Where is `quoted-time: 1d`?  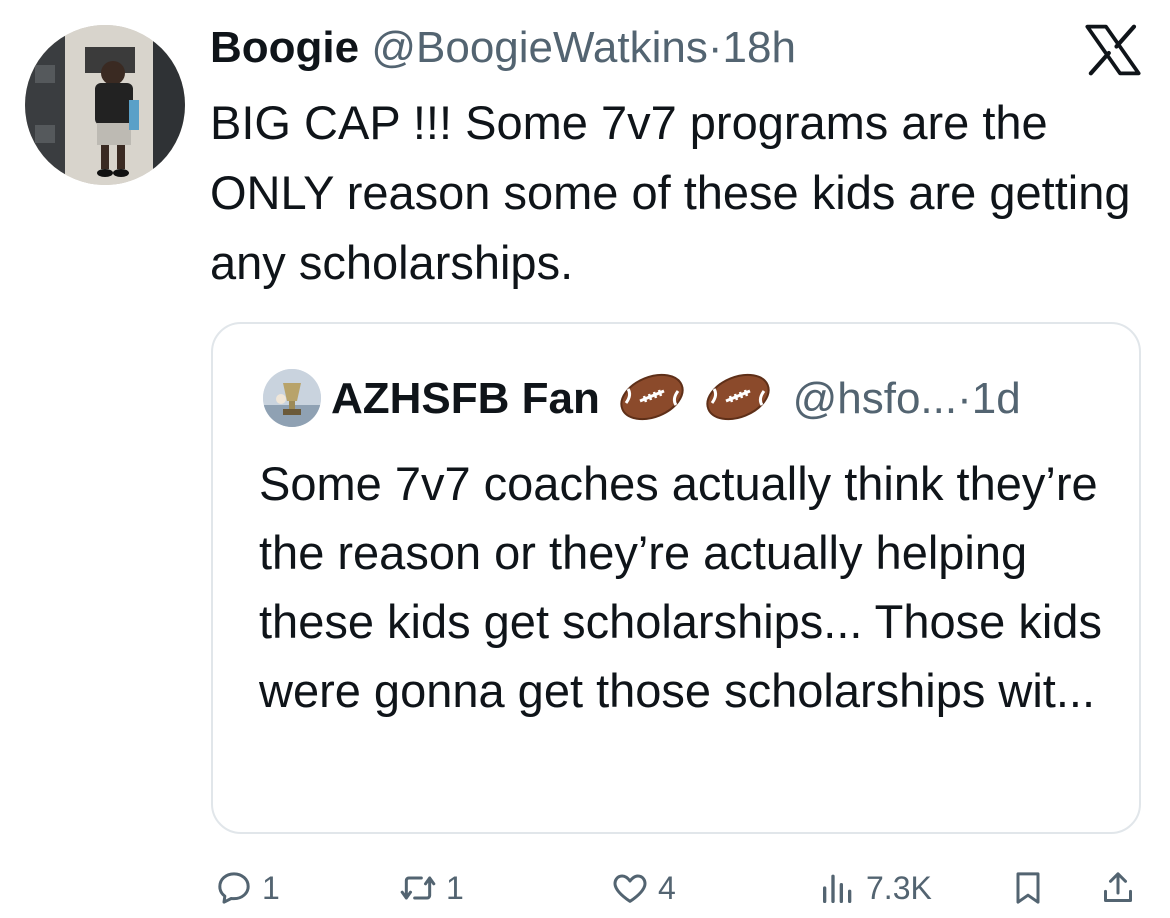 quoted-time: 1d is located at coordinates (996, 398).